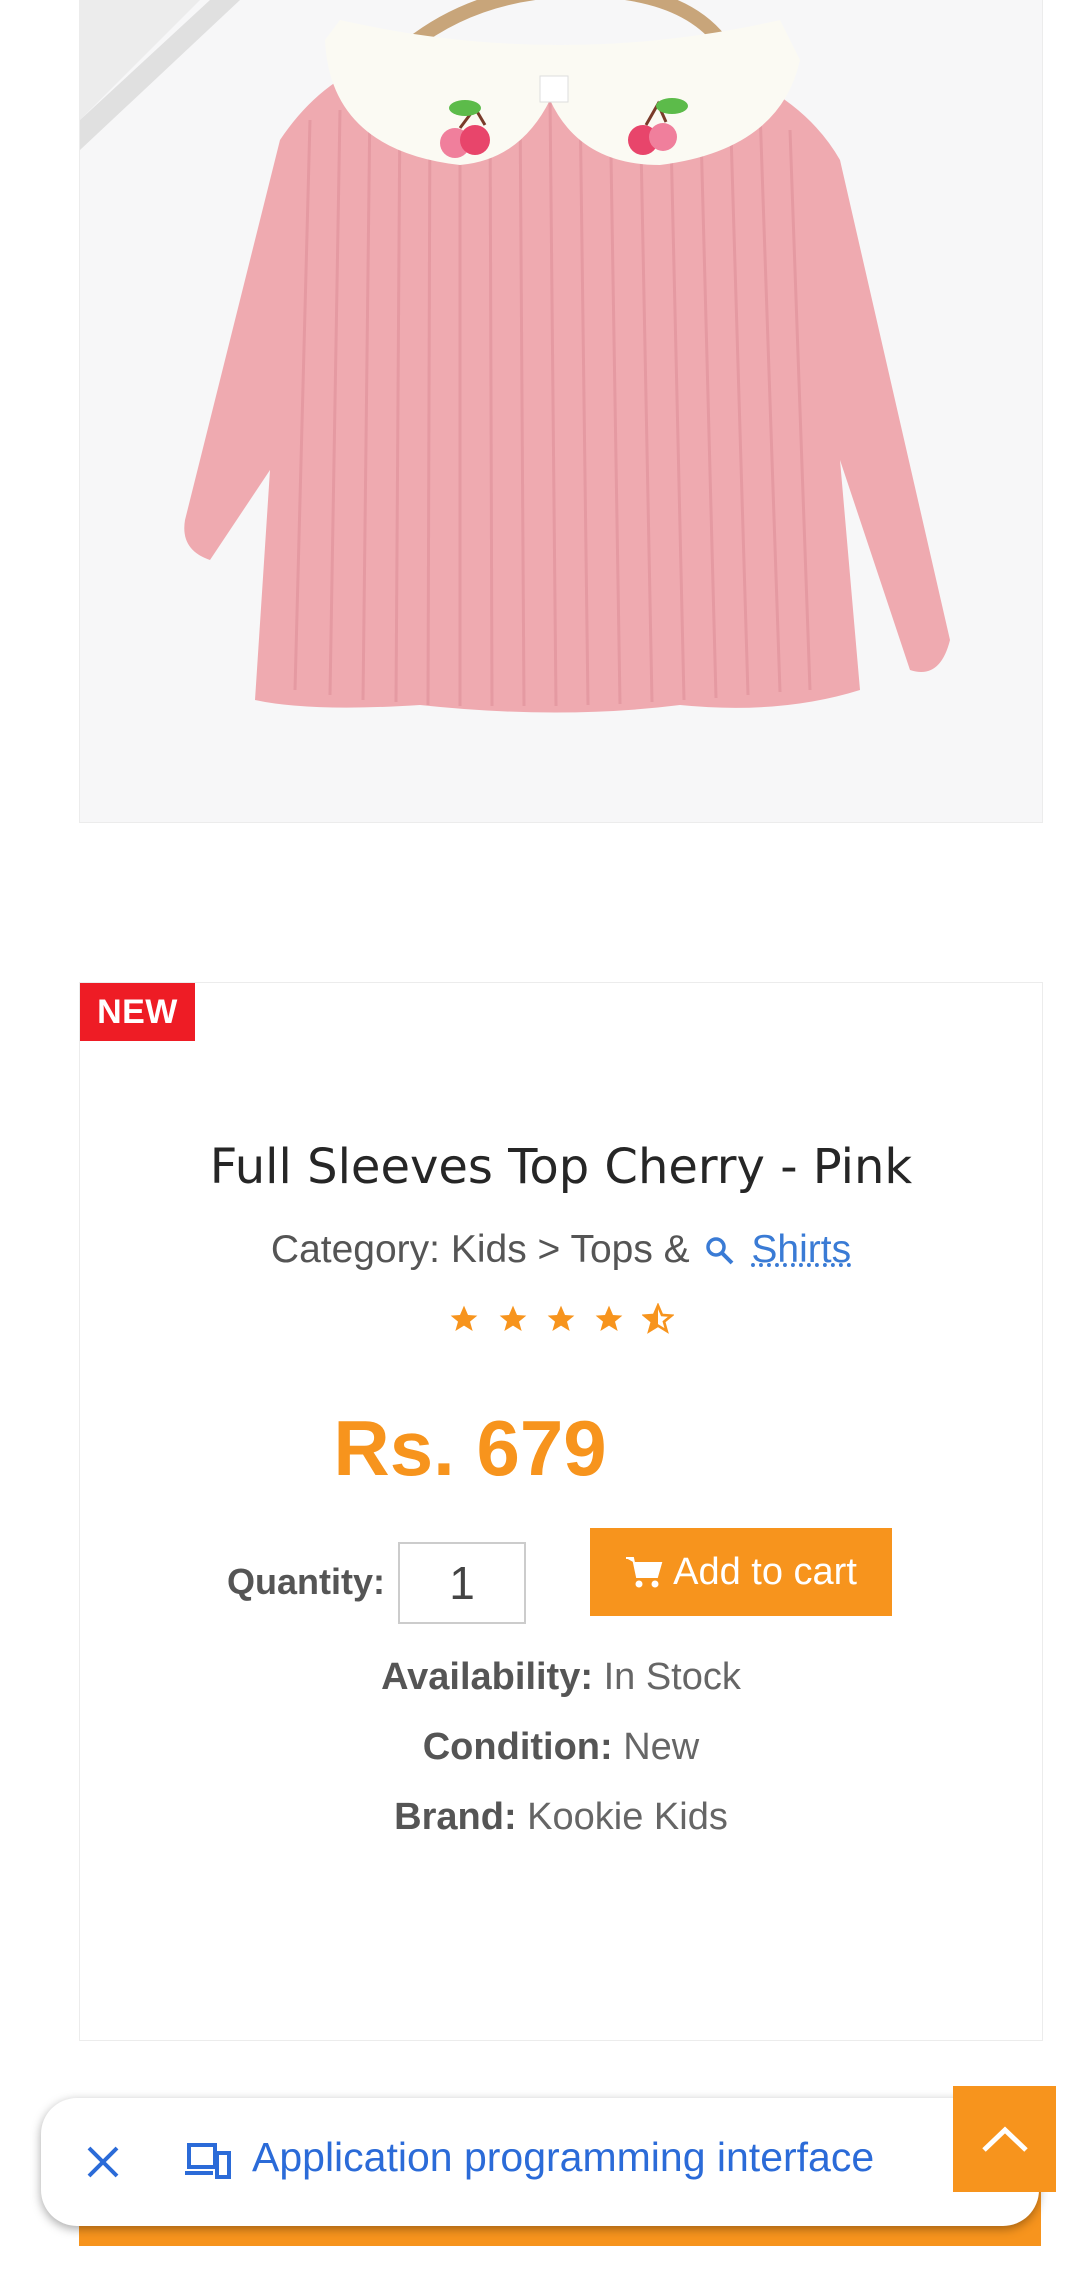 The height and width of the screenshot is (2270, 1080). I want to click on close-icon, so click(103, 2162).